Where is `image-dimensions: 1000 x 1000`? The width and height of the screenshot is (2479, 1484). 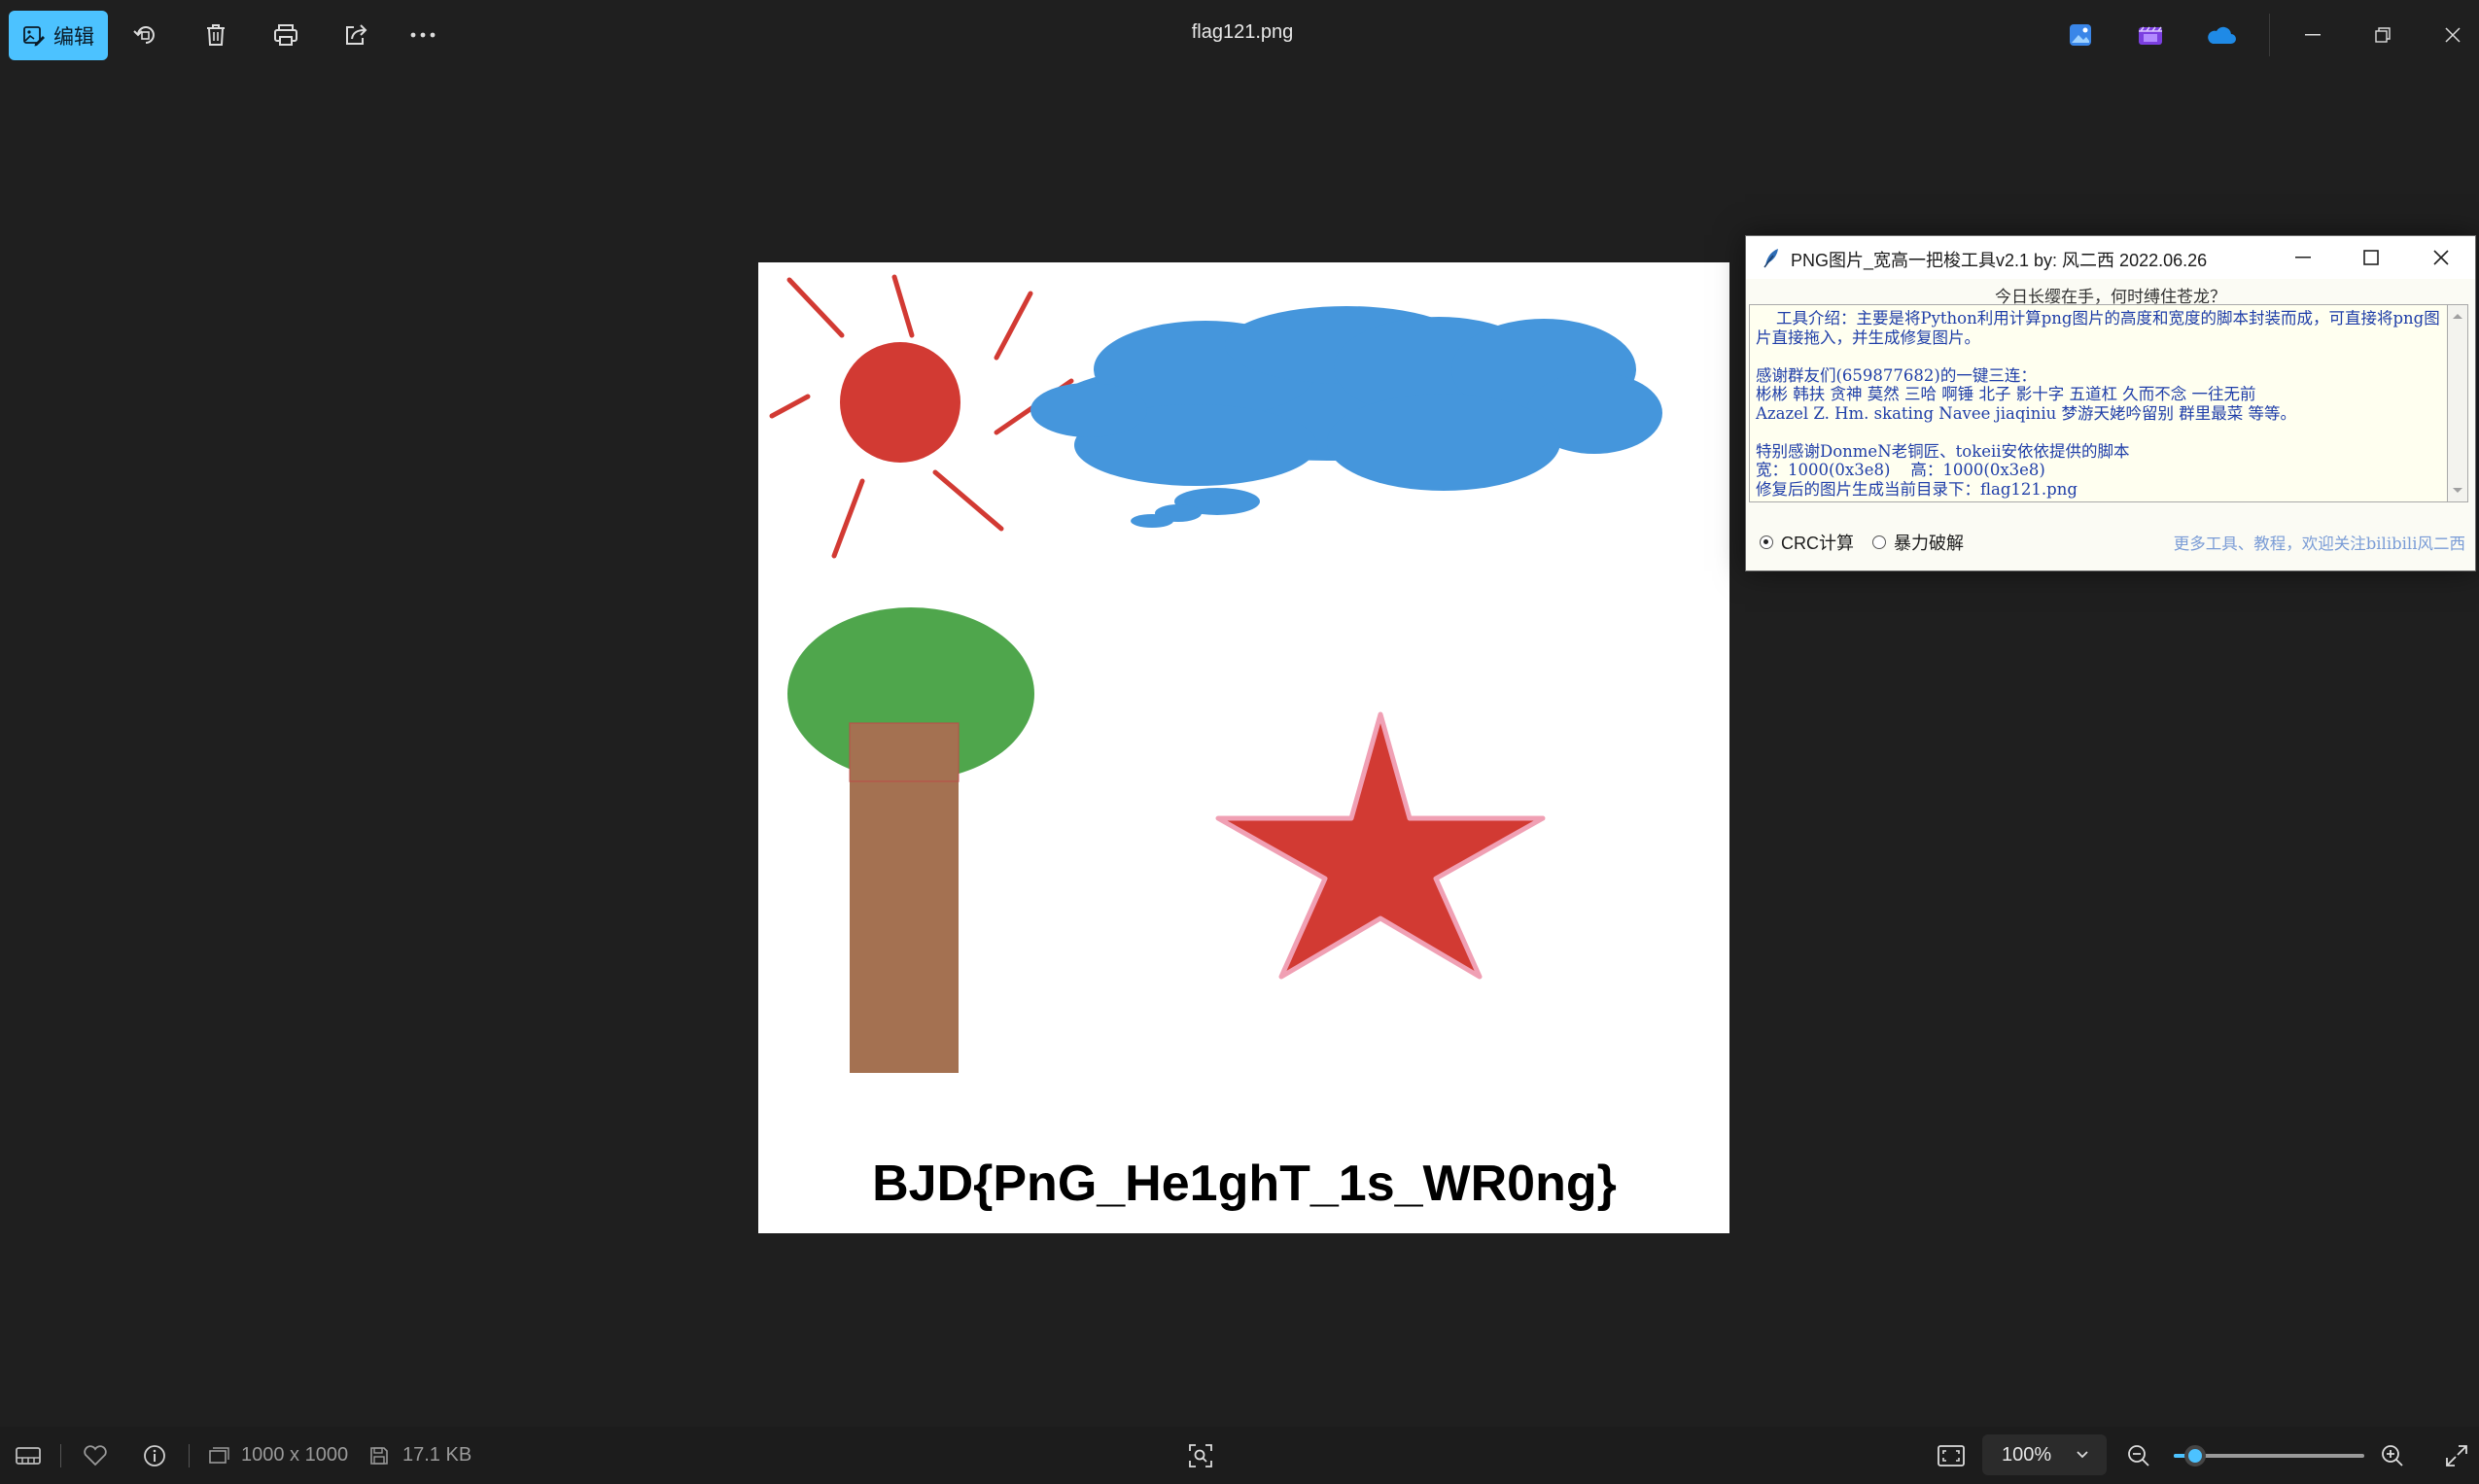
image-dimensions: 1000 x 1000 is located at coordinates (278, 1455).